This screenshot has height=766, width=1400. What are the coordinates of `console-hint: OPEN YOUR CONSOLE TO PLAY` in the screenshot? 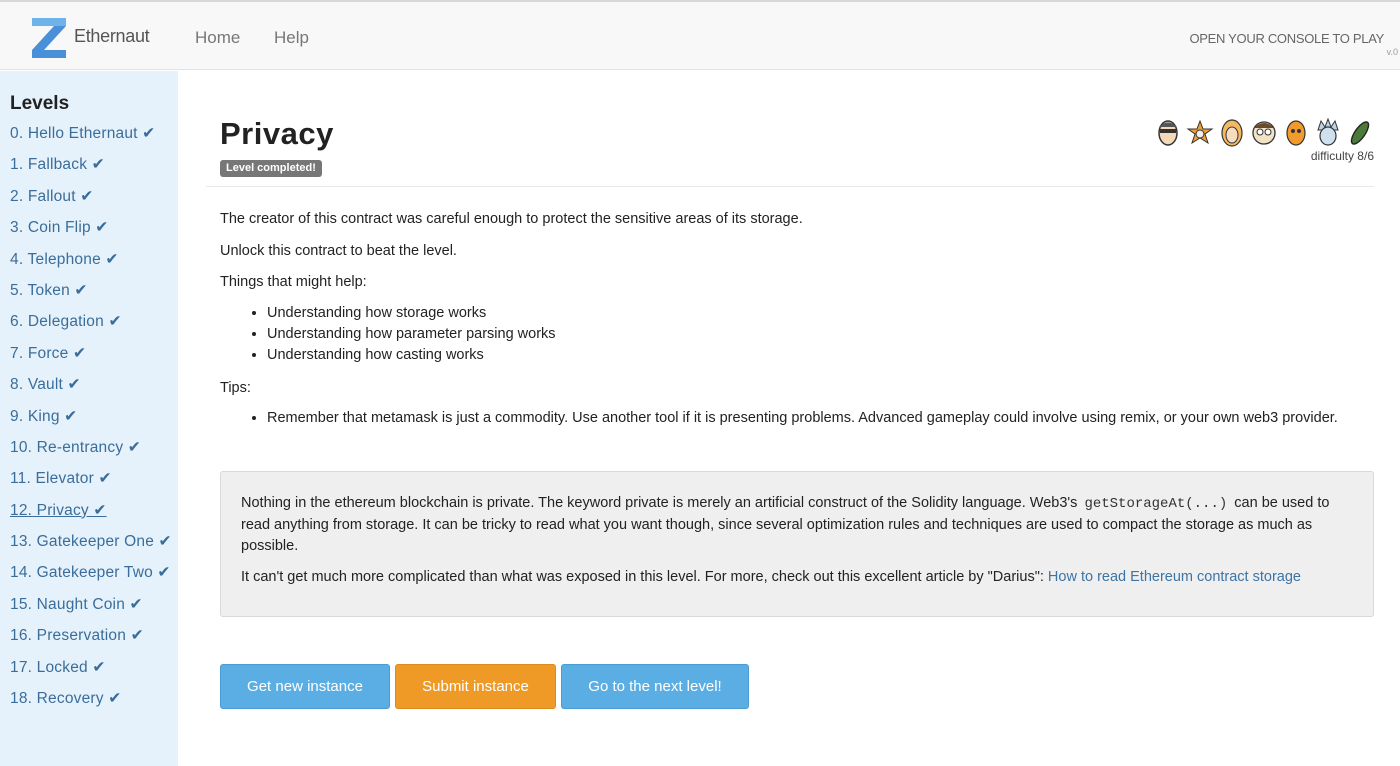 It's located at (1286, 38).